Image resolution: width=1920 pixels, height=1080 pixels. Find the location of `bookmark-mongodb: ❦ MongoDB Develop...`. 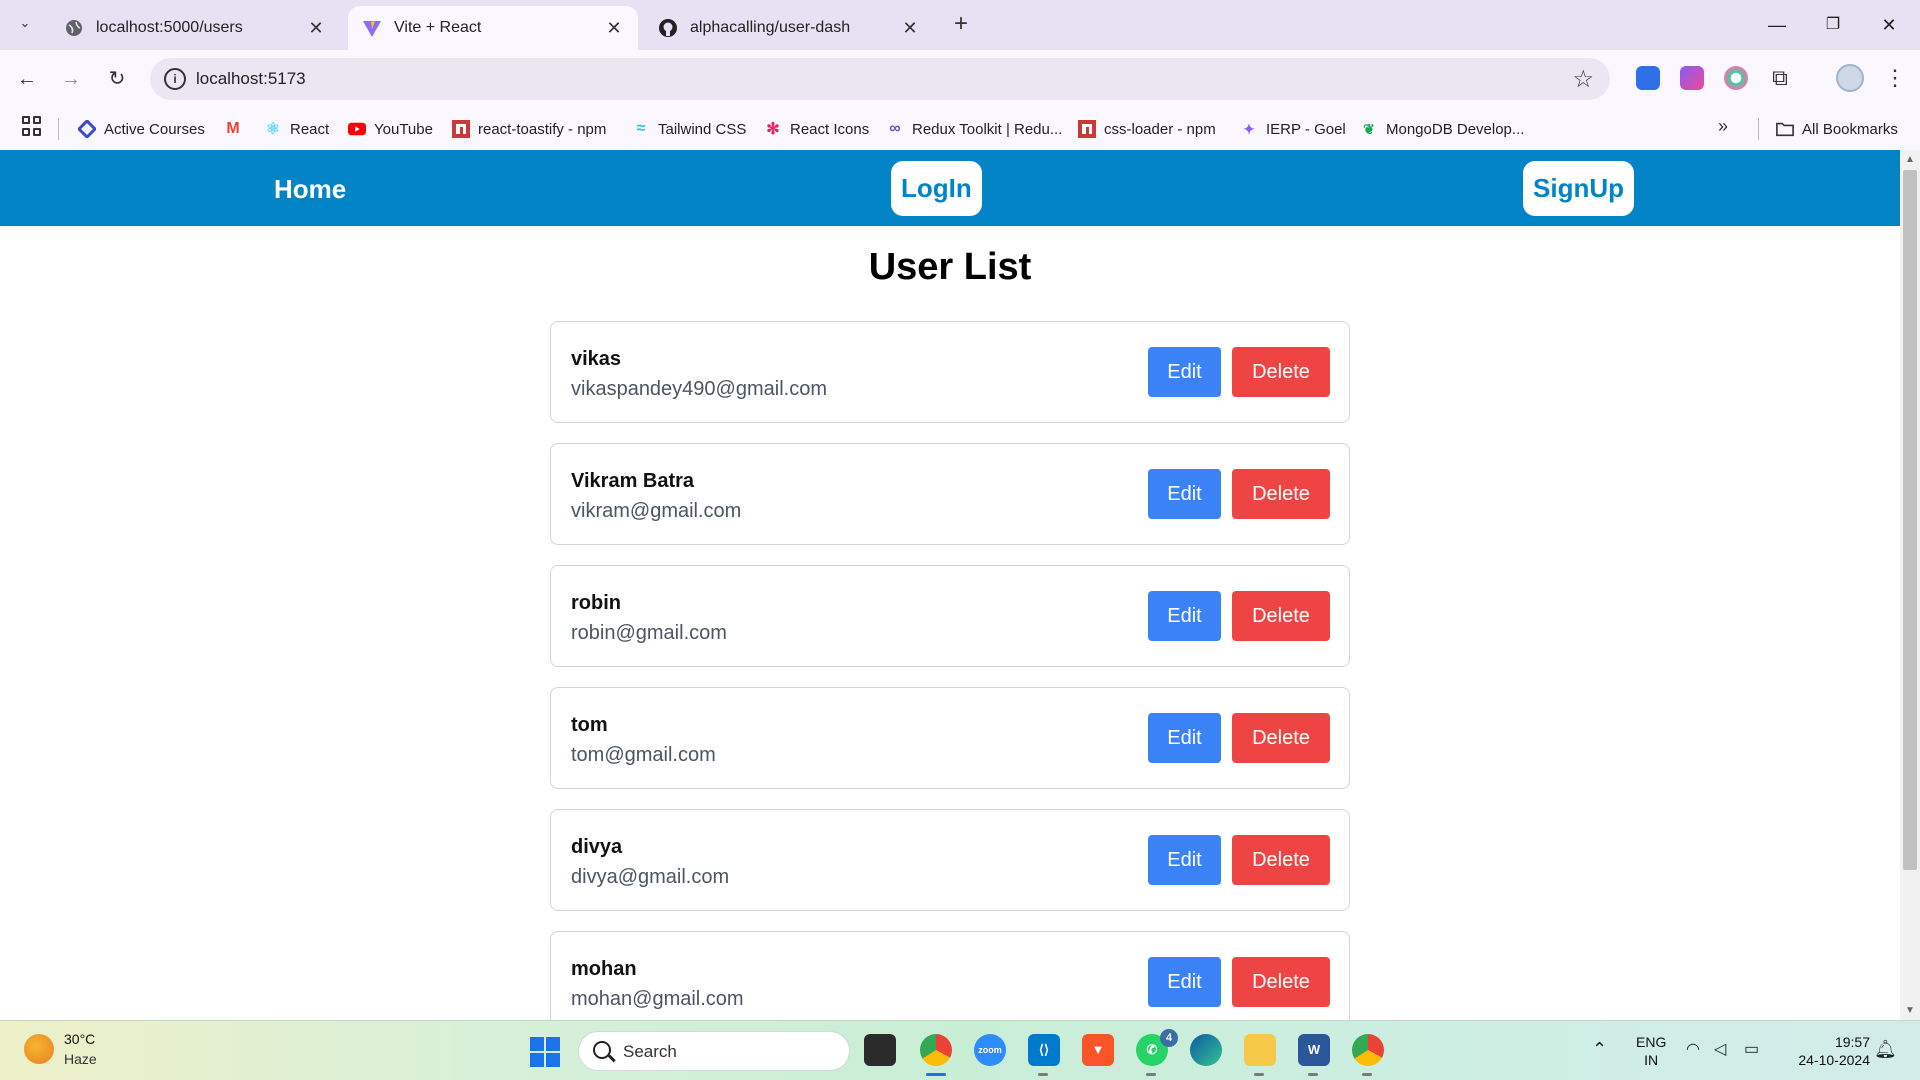

bookmark-mongodb: ❦ MongoDB Develop... is located at coordinates (1442, 129).